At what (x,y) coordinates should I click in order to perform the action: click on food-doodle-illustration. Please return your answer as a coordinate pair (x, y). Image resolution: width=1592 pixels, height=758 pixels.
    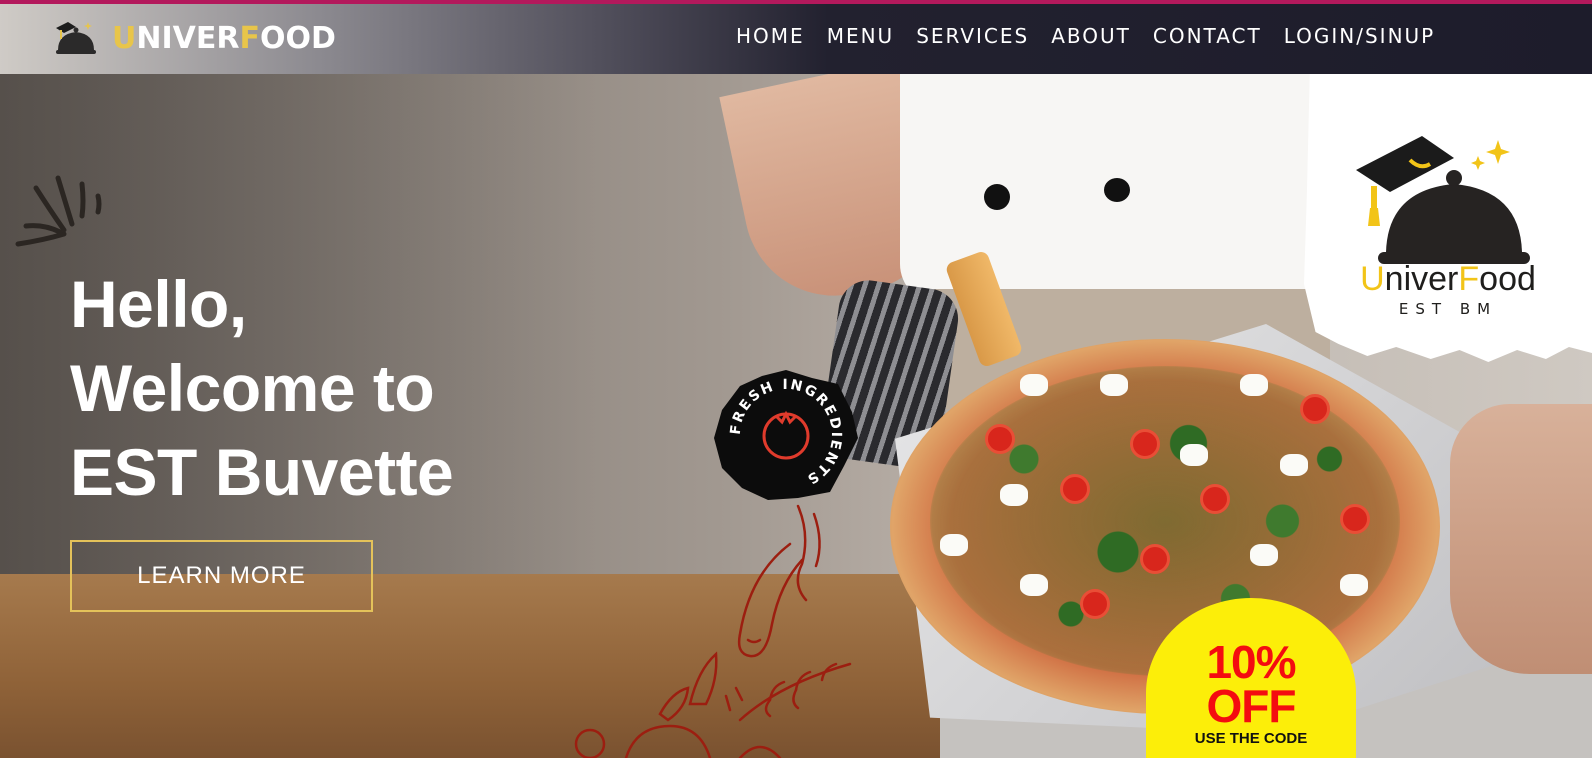
    Looking at the image, I should click on (713, 631).